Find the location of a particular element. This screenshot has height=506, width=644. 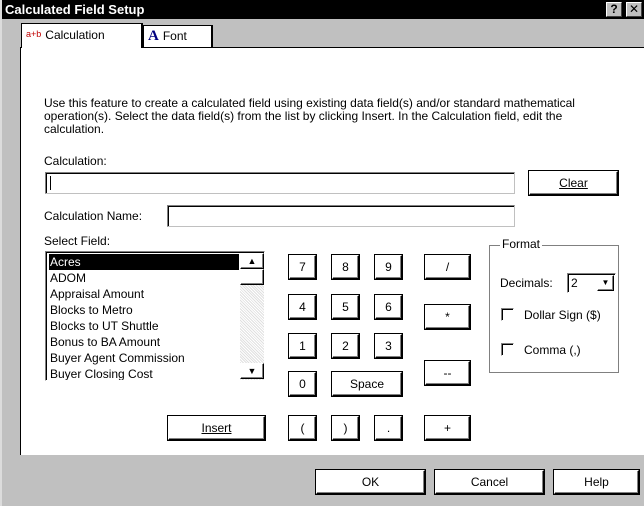

list-item: Appraisal Amount is located at coordinates (144, 294).